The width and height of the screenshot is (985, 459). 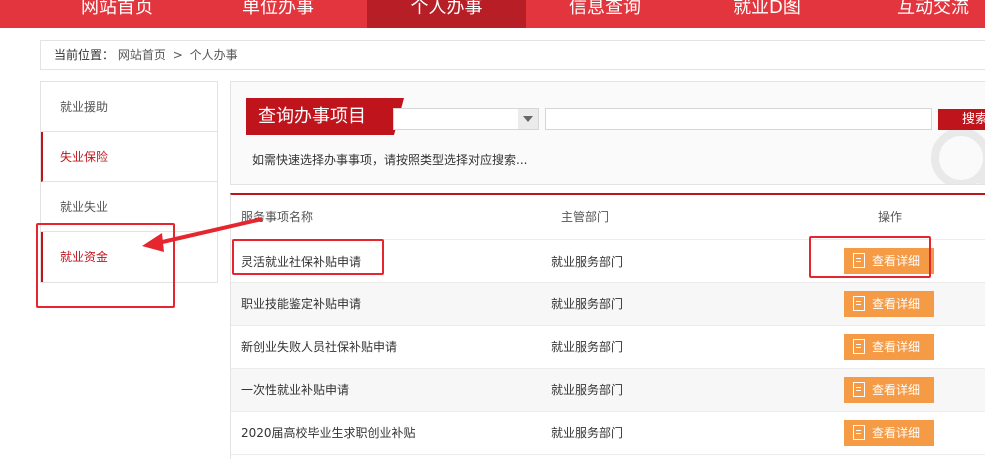 I want to click on table-row: 2020届高校毕业生求职创业补贴 就业服务部门 查看详细, so click(x=608, y=433).